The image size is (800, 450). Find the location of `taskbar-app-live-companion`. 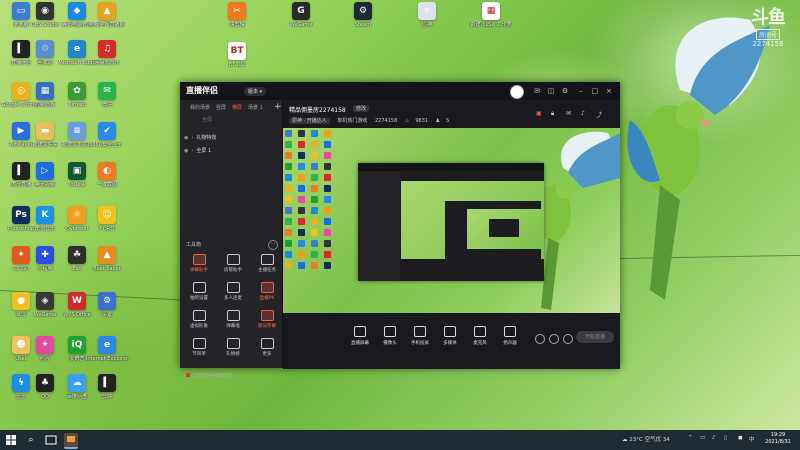

taskbar-app-live-companion is located at coordinates (71, 441).